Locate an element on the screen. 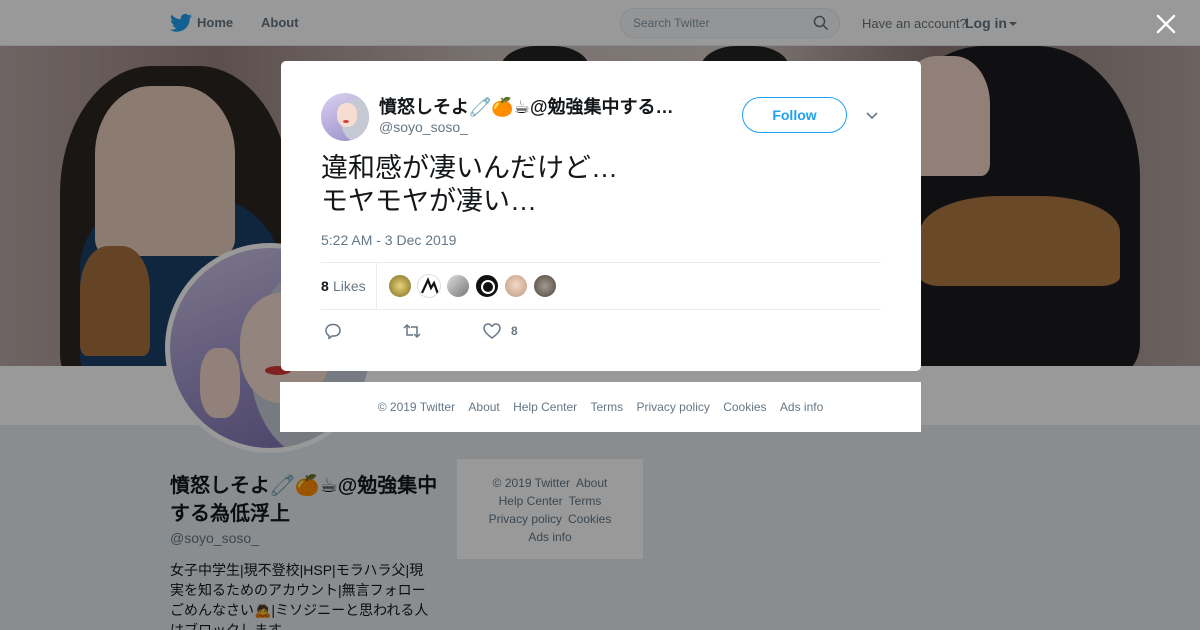 The width and height of the screenshot is (1200, 630). footer-cookies-link: Cookies is located at coordinates (744, 407).